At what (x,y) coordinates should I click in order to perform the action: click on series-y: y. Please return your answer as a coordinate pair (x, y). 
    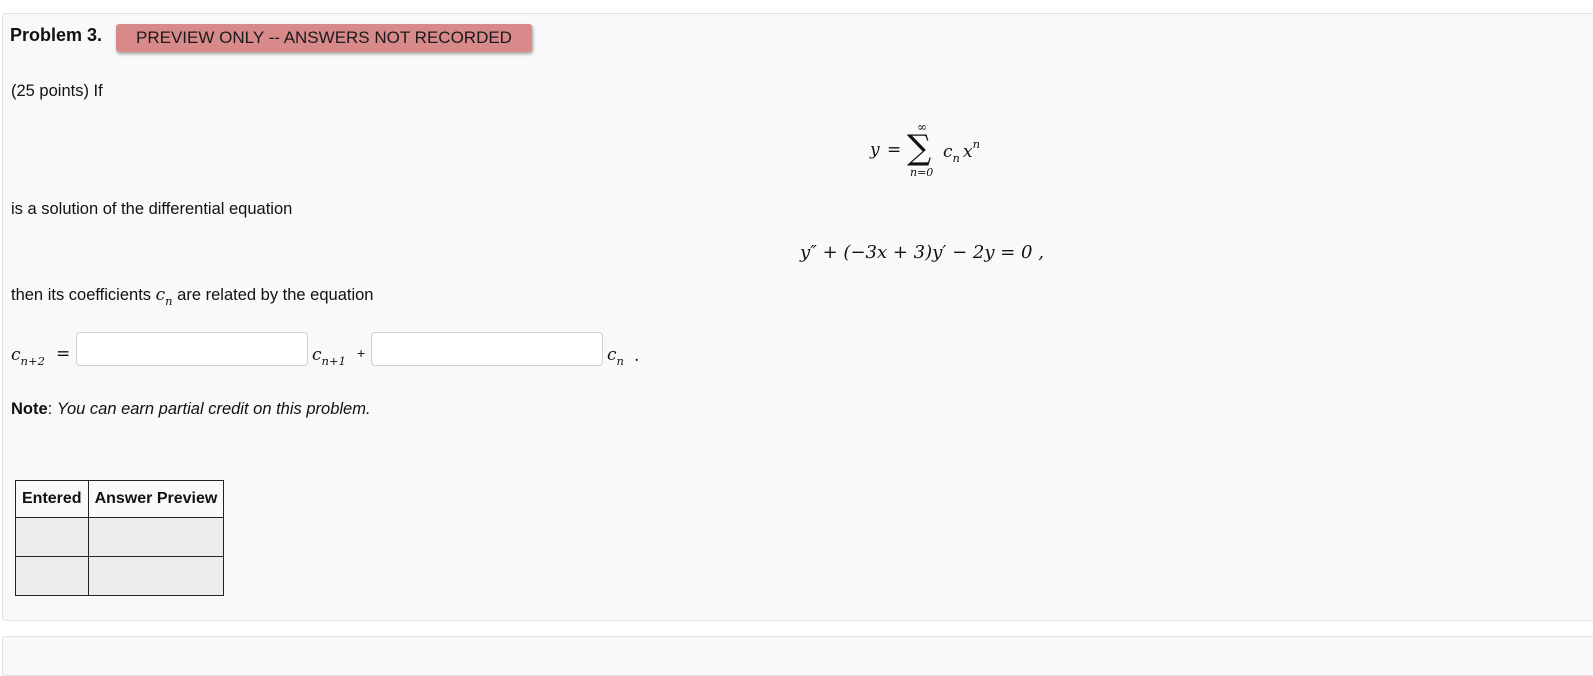
    Looking at the image, I should click on (875, 150).